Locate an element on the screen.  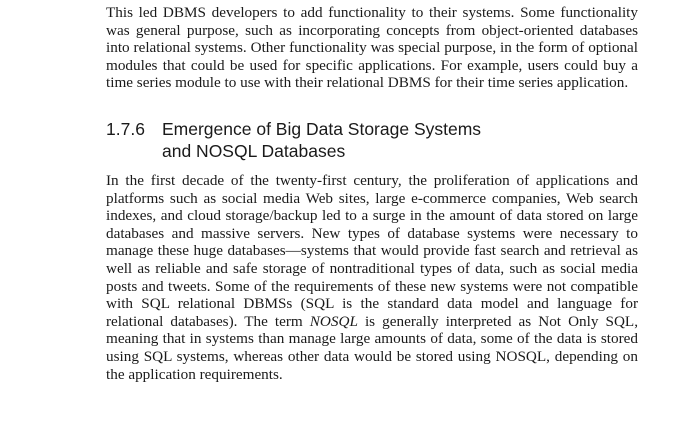
section-number: 1.7.6 is located at coordinates (125, 128).